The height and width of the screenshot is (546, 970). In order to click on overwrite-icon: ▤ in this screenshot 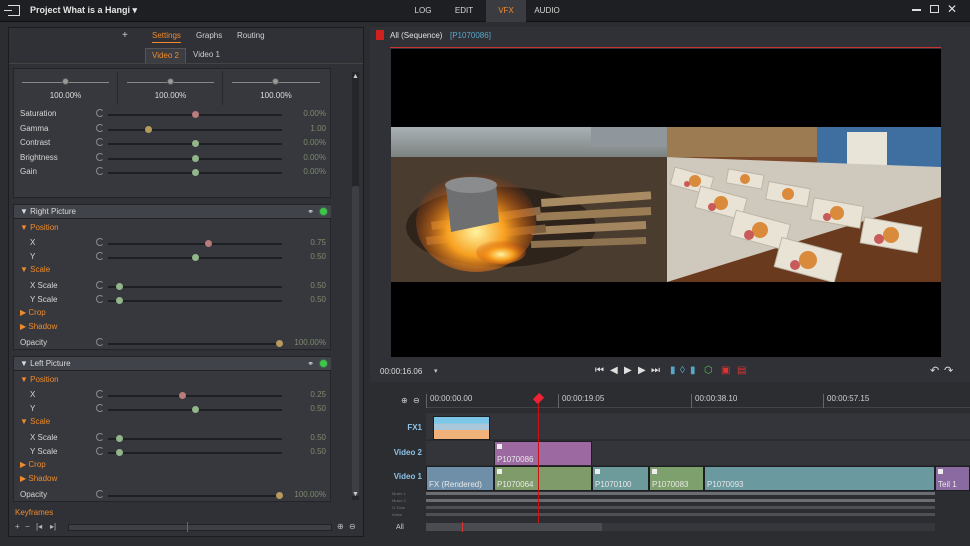, I will do `click(741, 370)`.